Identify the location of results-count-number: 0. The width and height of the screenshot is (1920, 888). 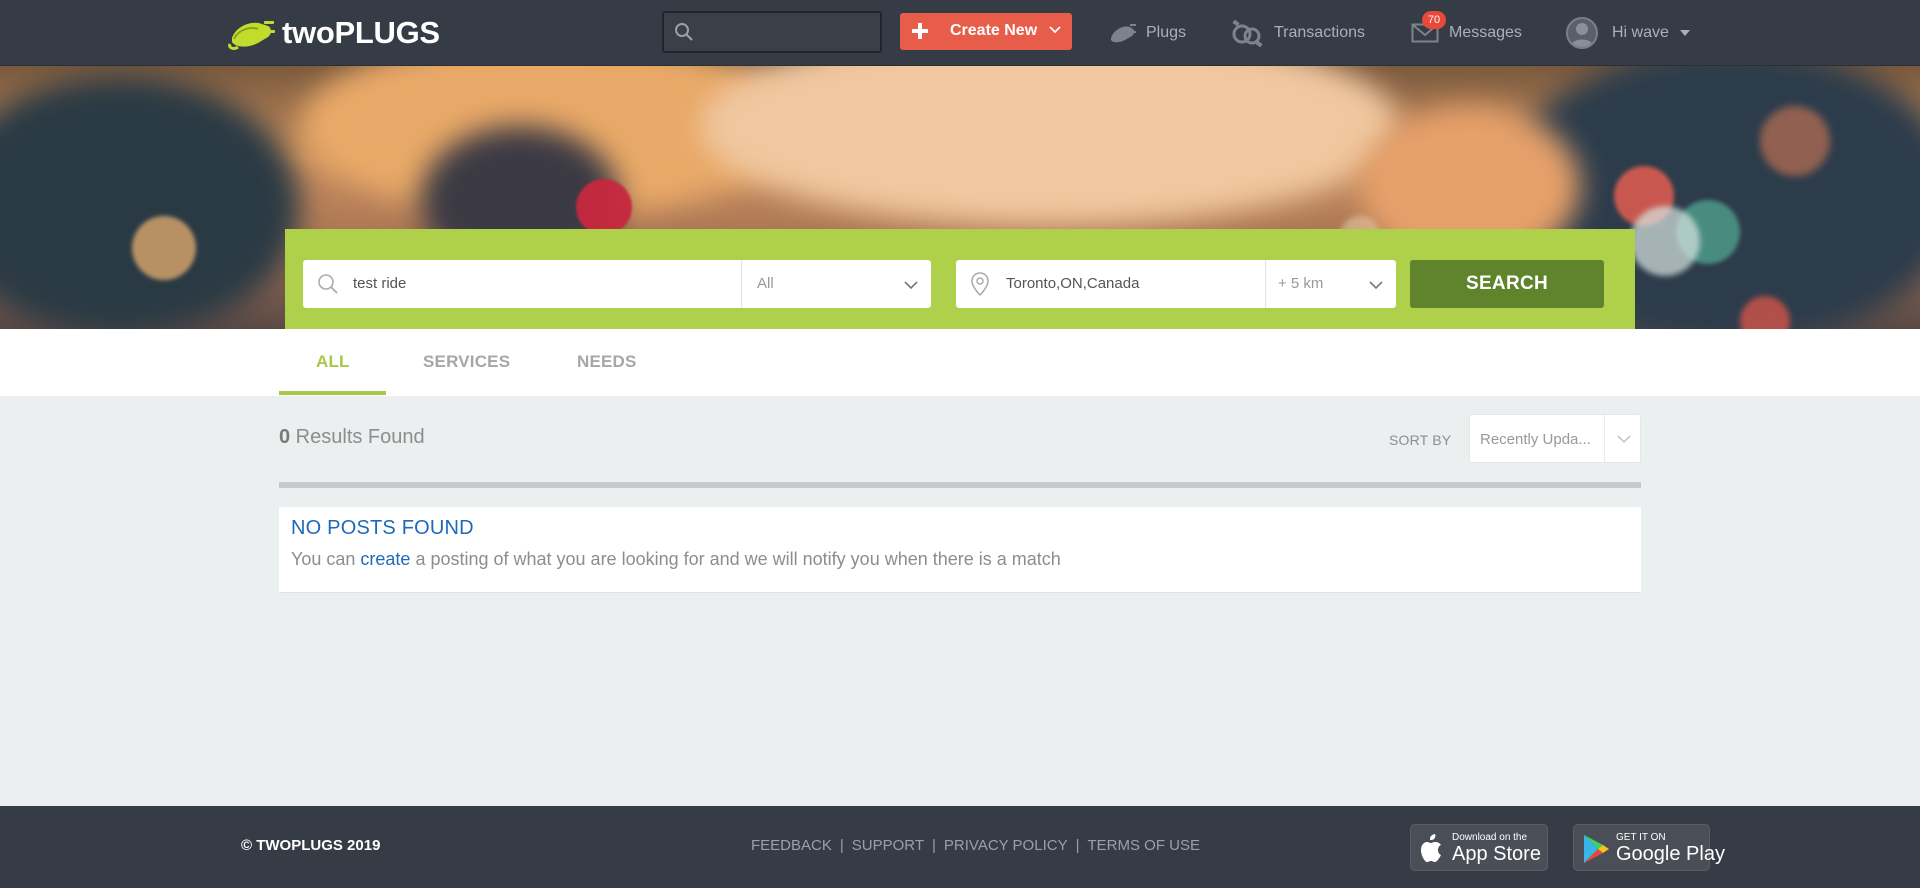
(285, 437).